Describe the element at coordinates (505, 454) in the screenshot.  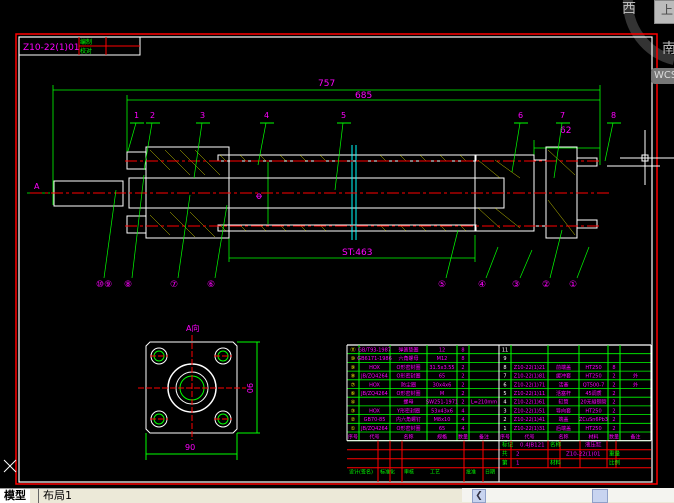
I see `title-field: 共` at that location.